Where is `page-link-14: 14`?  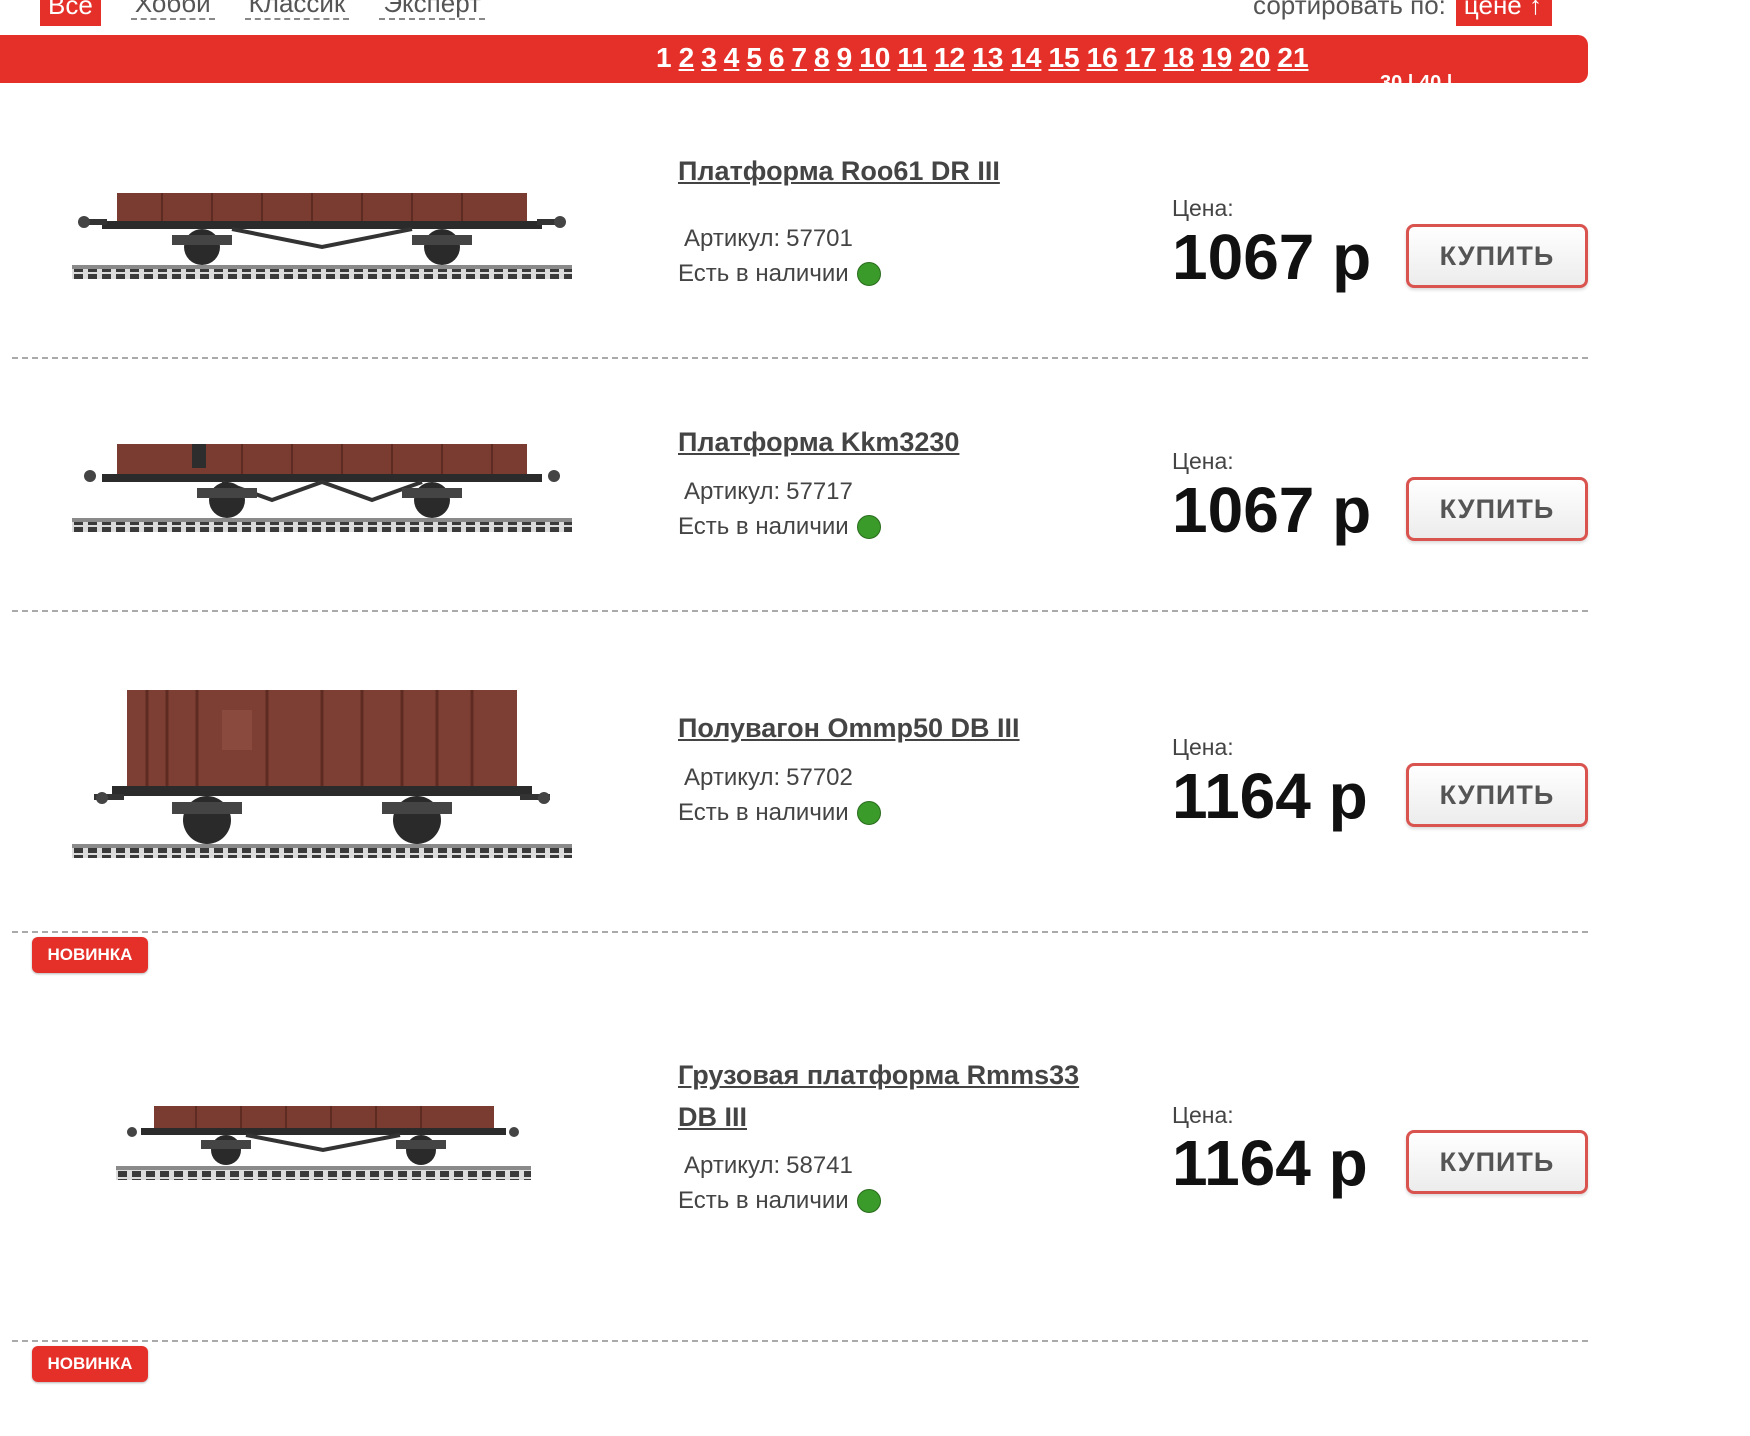 page-link-14: 14 is located at coordinates (1025, 58).